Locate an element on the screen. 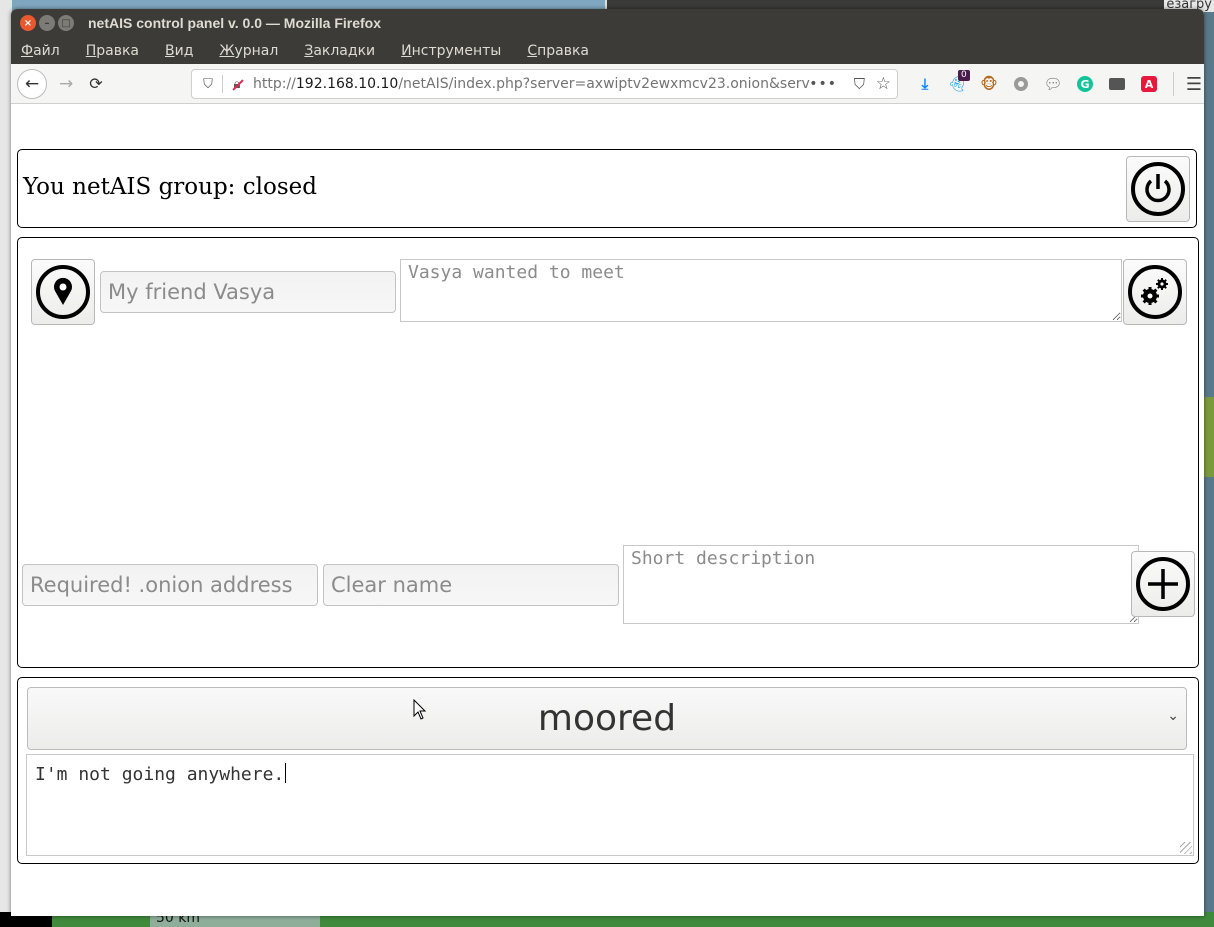  extension-toolbar: ⤓ 👻︎ 0 🐵︎ 💬︎ G A ☰ is located at coordinates (1056, 84).